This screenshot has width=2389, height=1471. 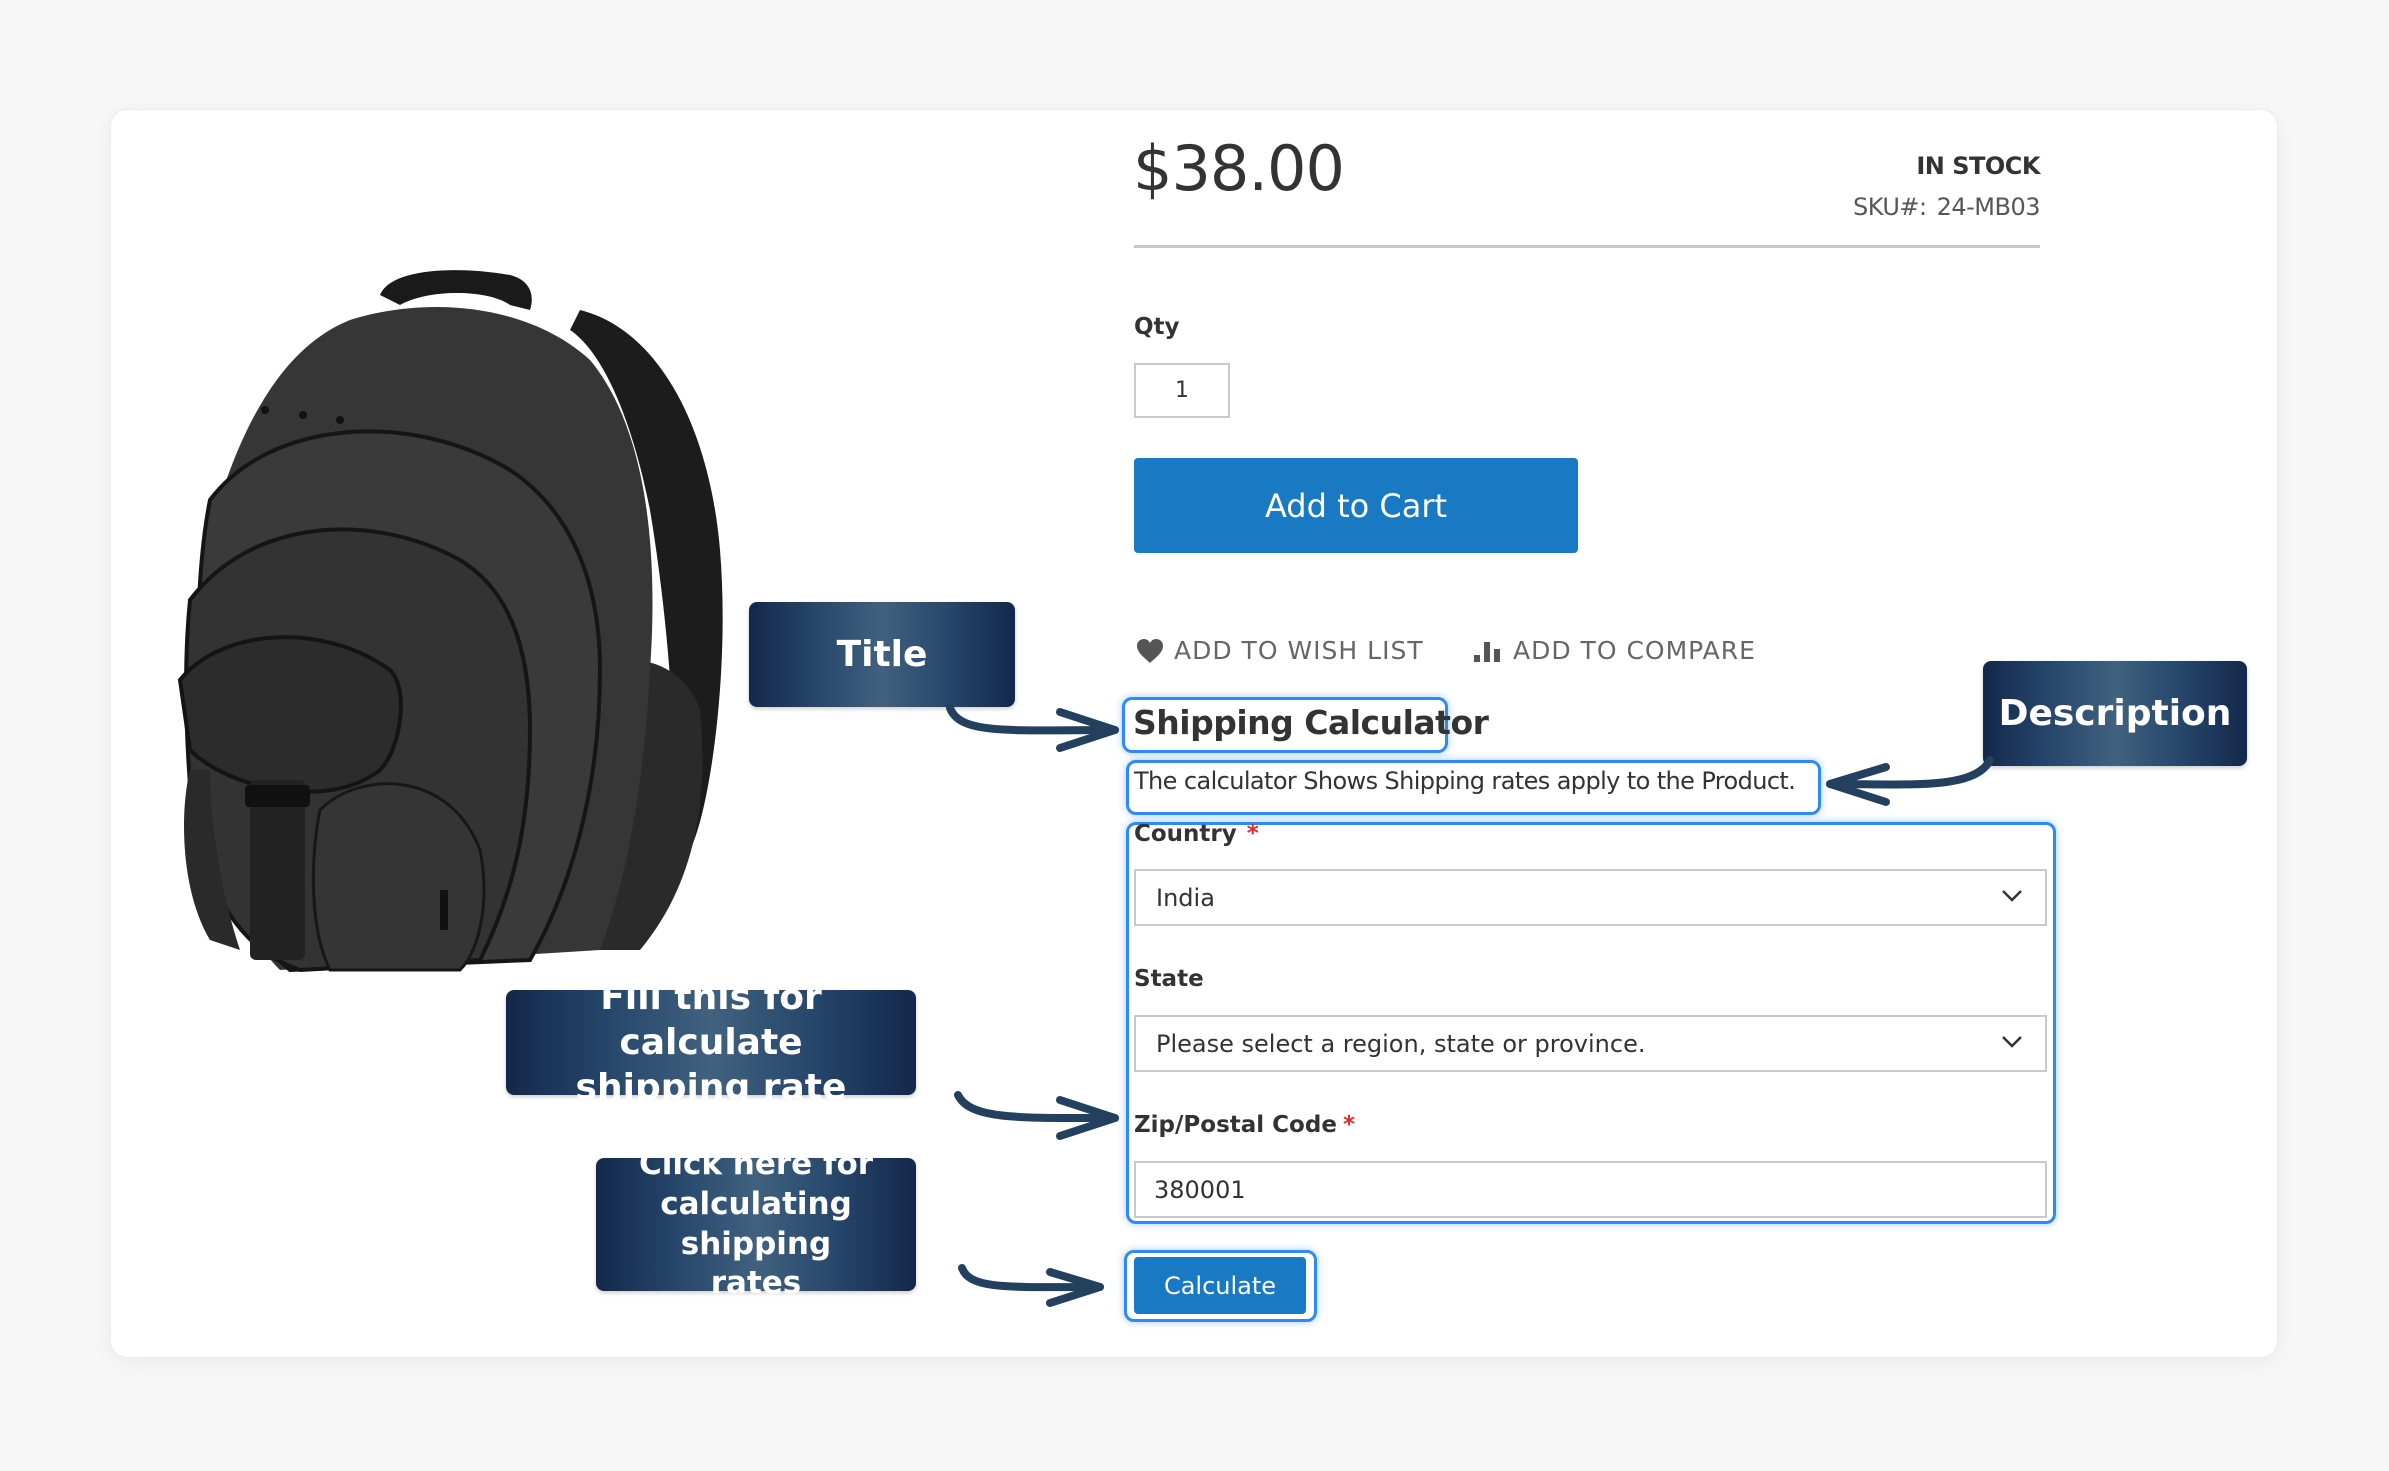 What do you see at coordinates (2115, 713) in the screenshot?
I see `callout-description: Description` at bounding box center [2115, 713].